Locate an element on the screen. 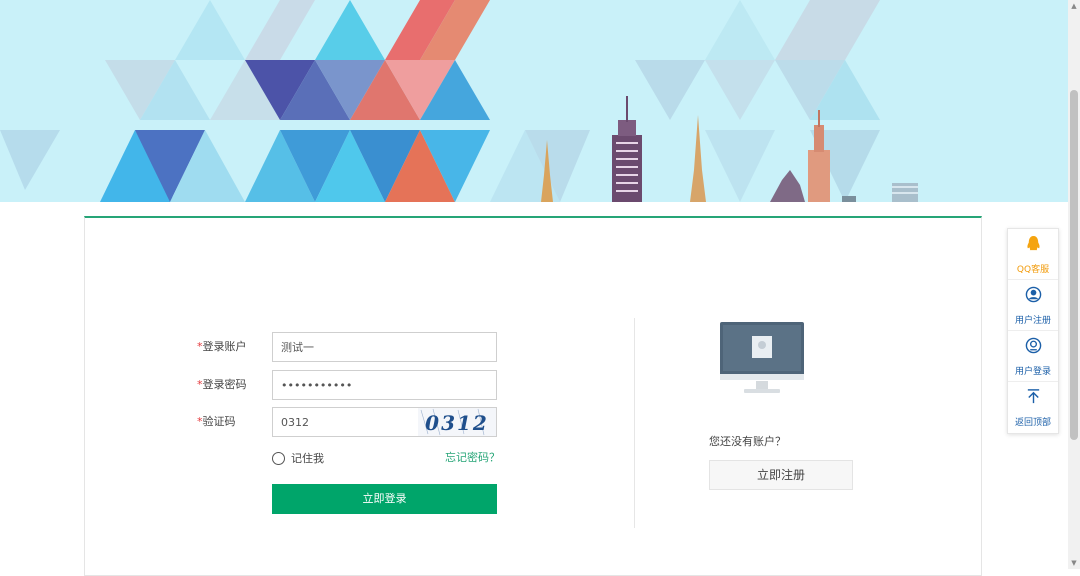 This screenshot has width=1080, height=576. no-account-prompt: 您还没有账户？ is located at coordinates (747, 441).